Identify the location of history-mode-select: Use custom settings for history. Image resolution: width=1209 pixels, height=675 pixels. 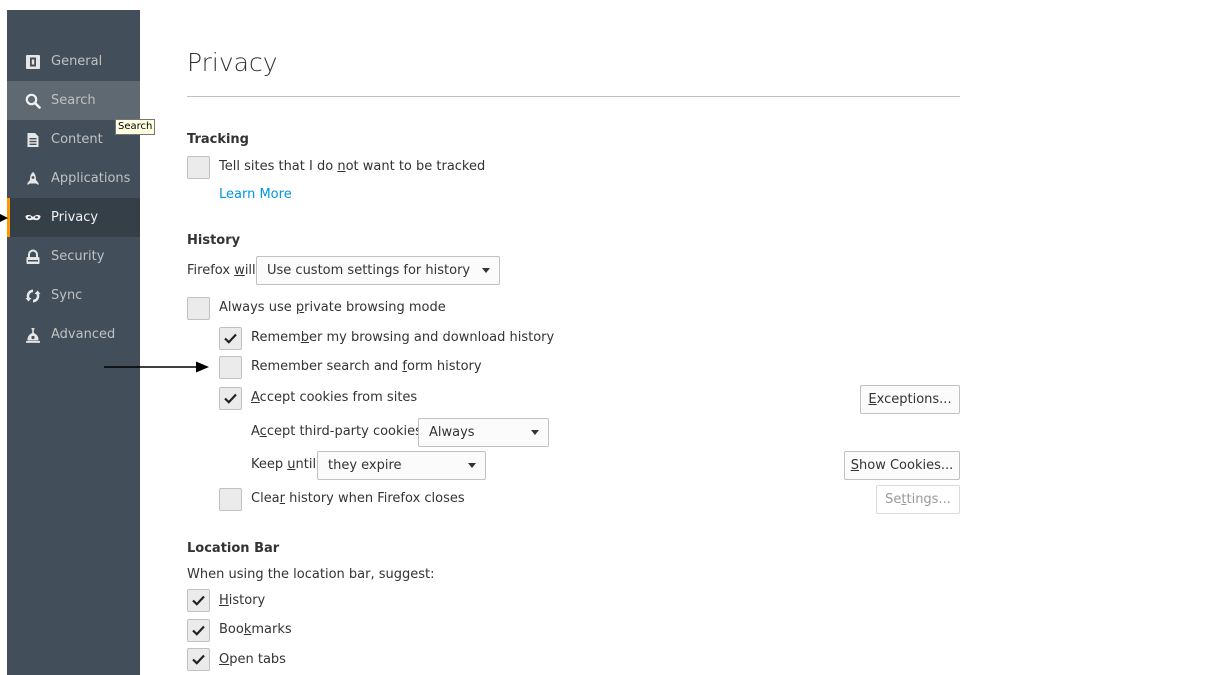
(378, 270).